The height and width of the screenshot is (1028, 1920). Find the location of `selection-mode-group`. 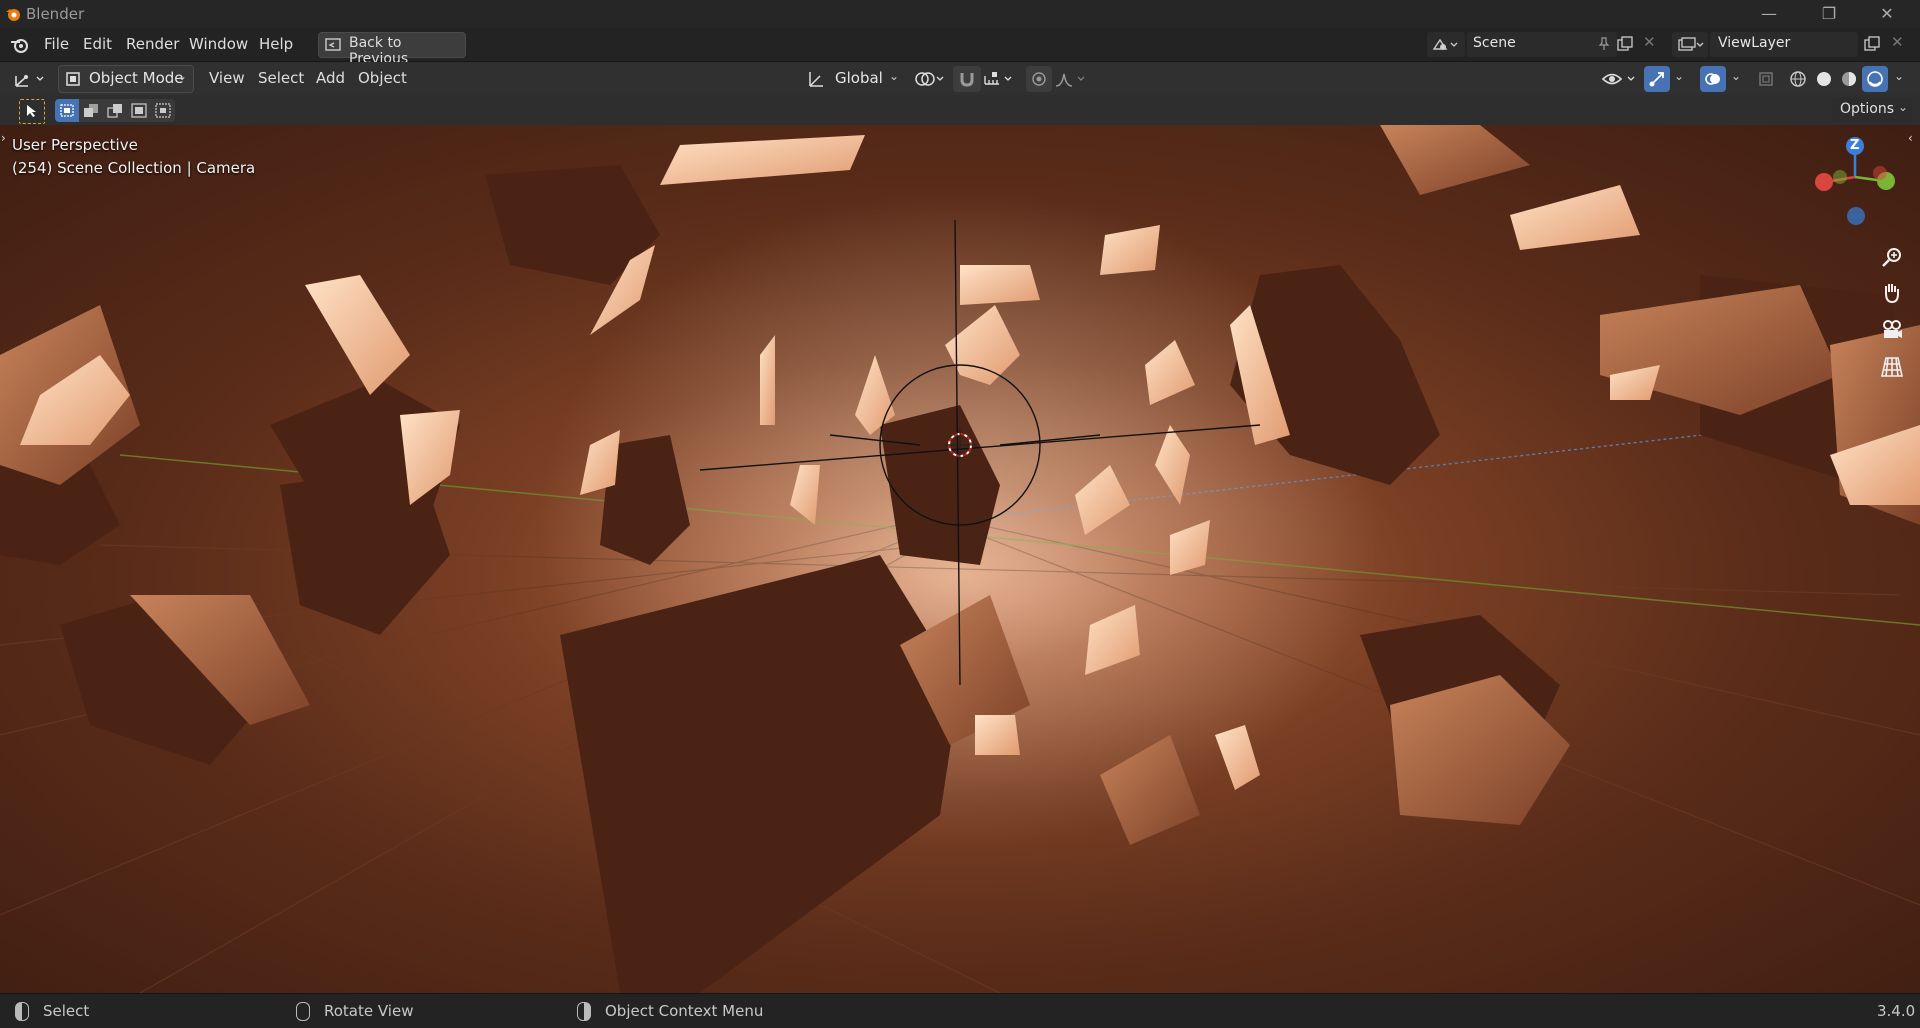

selection-mode-group is located at coordinates (115, 110).